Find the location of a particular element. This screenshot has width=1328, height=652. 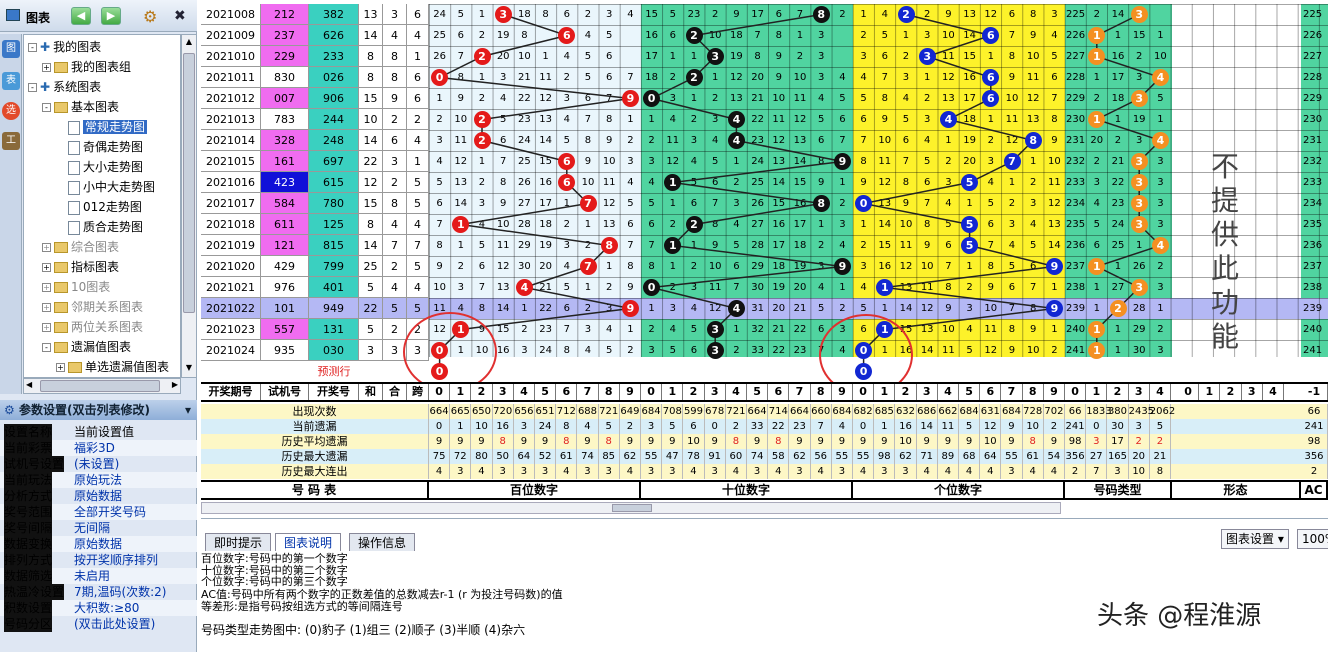

hit-marker: 9 is located at coordinates (842, 266).